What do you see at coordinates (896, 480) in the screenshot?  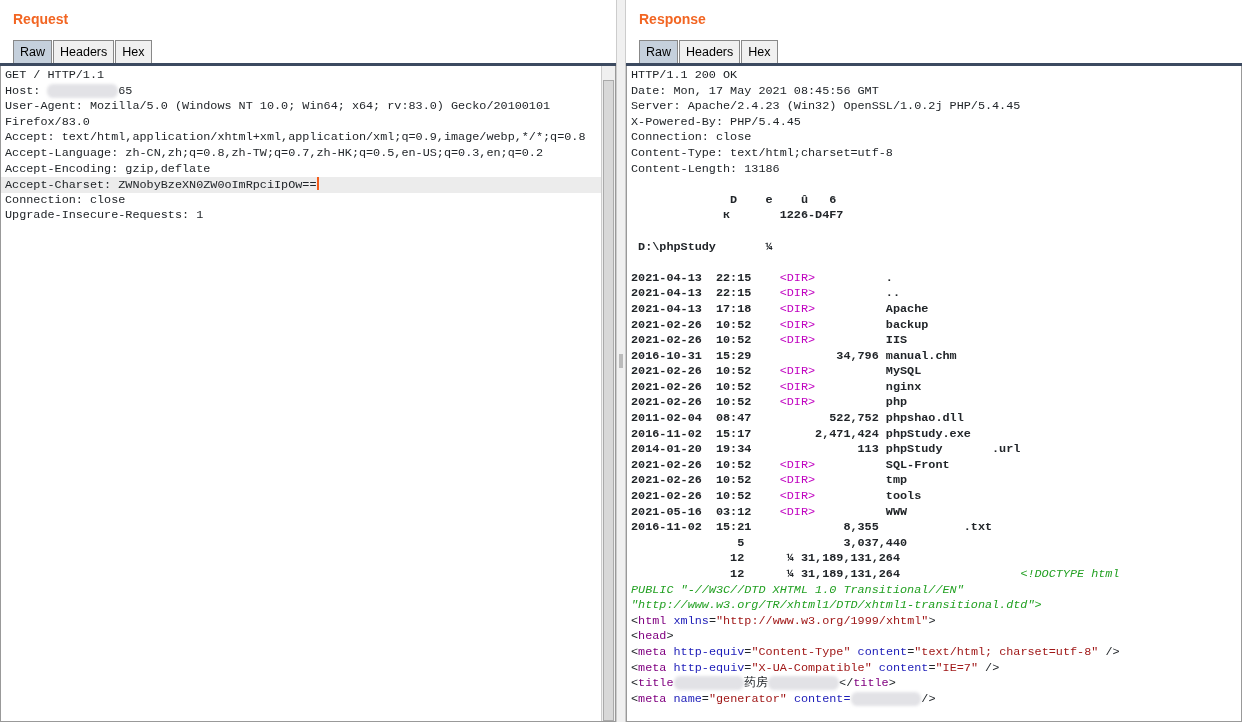 I see `listing-text: tmp` at bounding box center [896, 480].